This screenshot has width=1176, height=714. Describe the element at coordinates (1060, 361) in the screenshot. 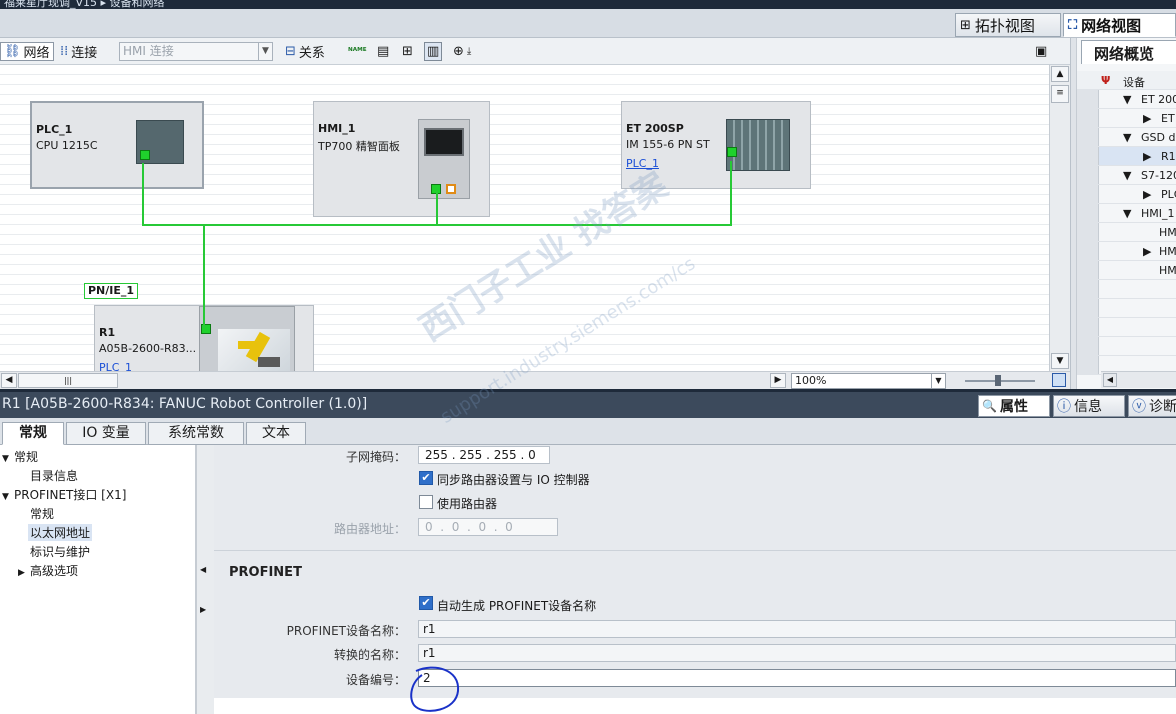

I see `scroll-down-icon: ▼` at that location.